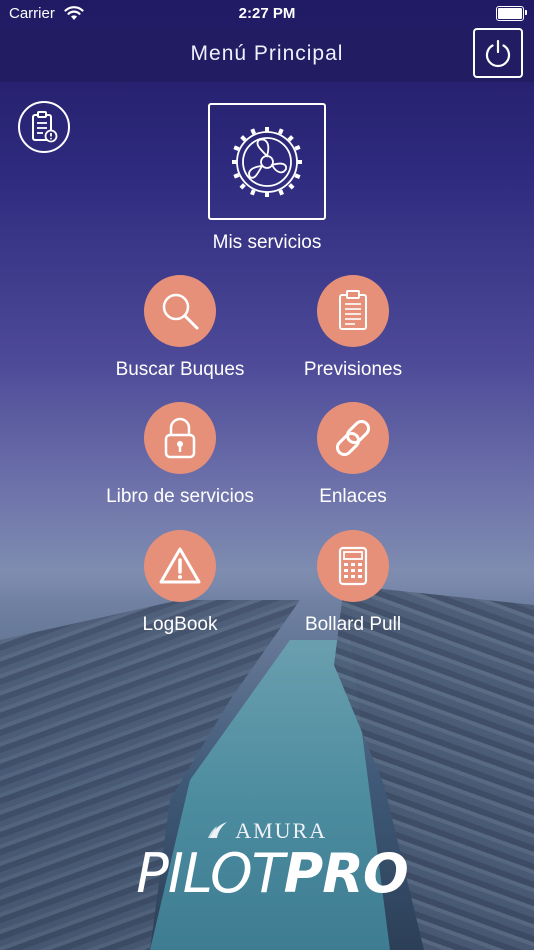 The width and height of the screenshot is (534, 950). I want to click on menu-item-bollard-pull: Bollard Pull, so click(353, 583).